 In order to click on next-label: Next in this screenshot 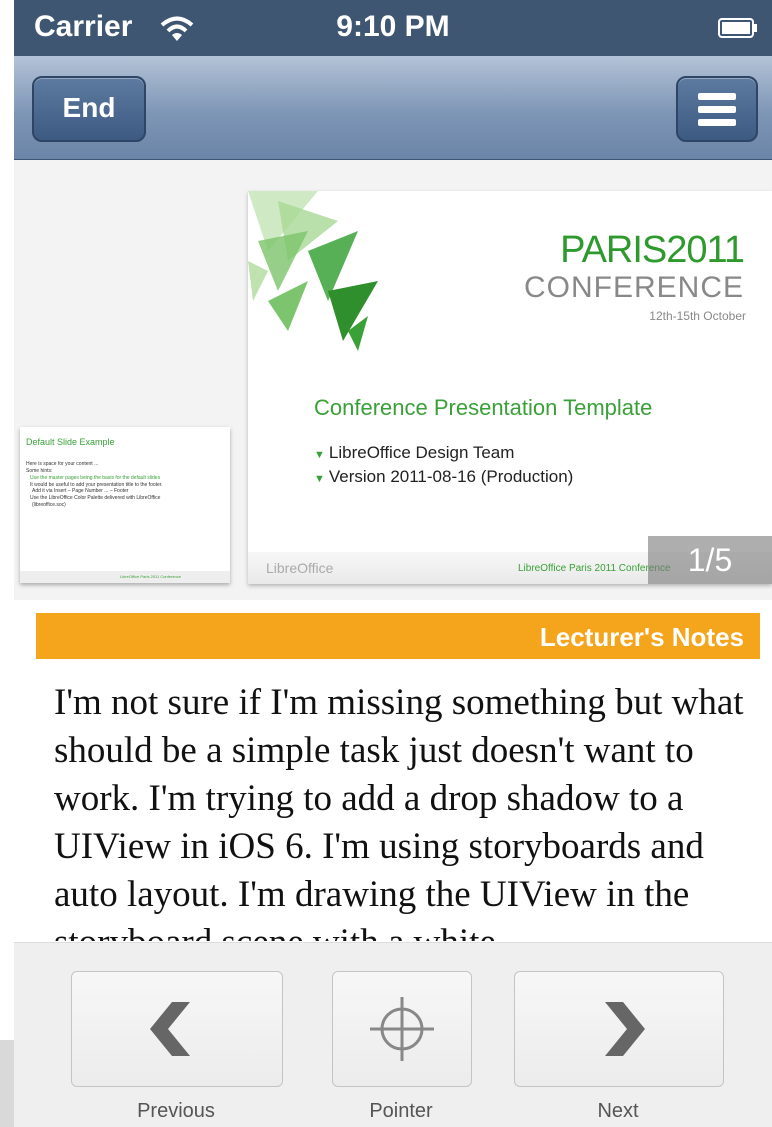, I will do `click(618, 1111)`.